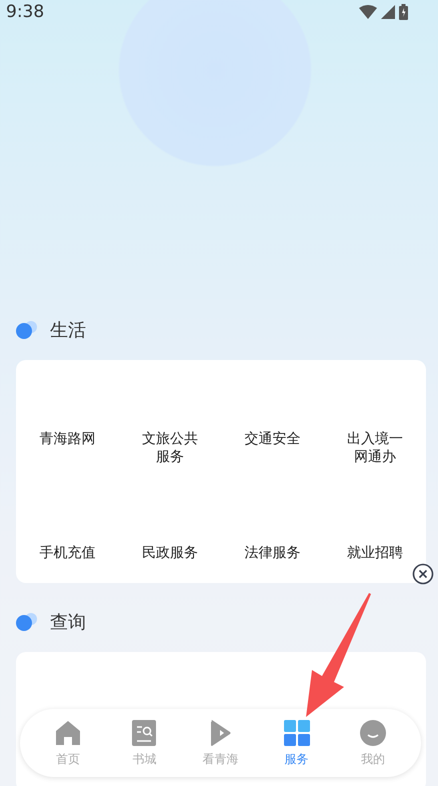 Image resolution: width=438 pixels, height=786 pixels. What do you see at coordinates (67, 439) in the screenshot?
I see `service-item: 青海路网` at bounding box center [67, 439].